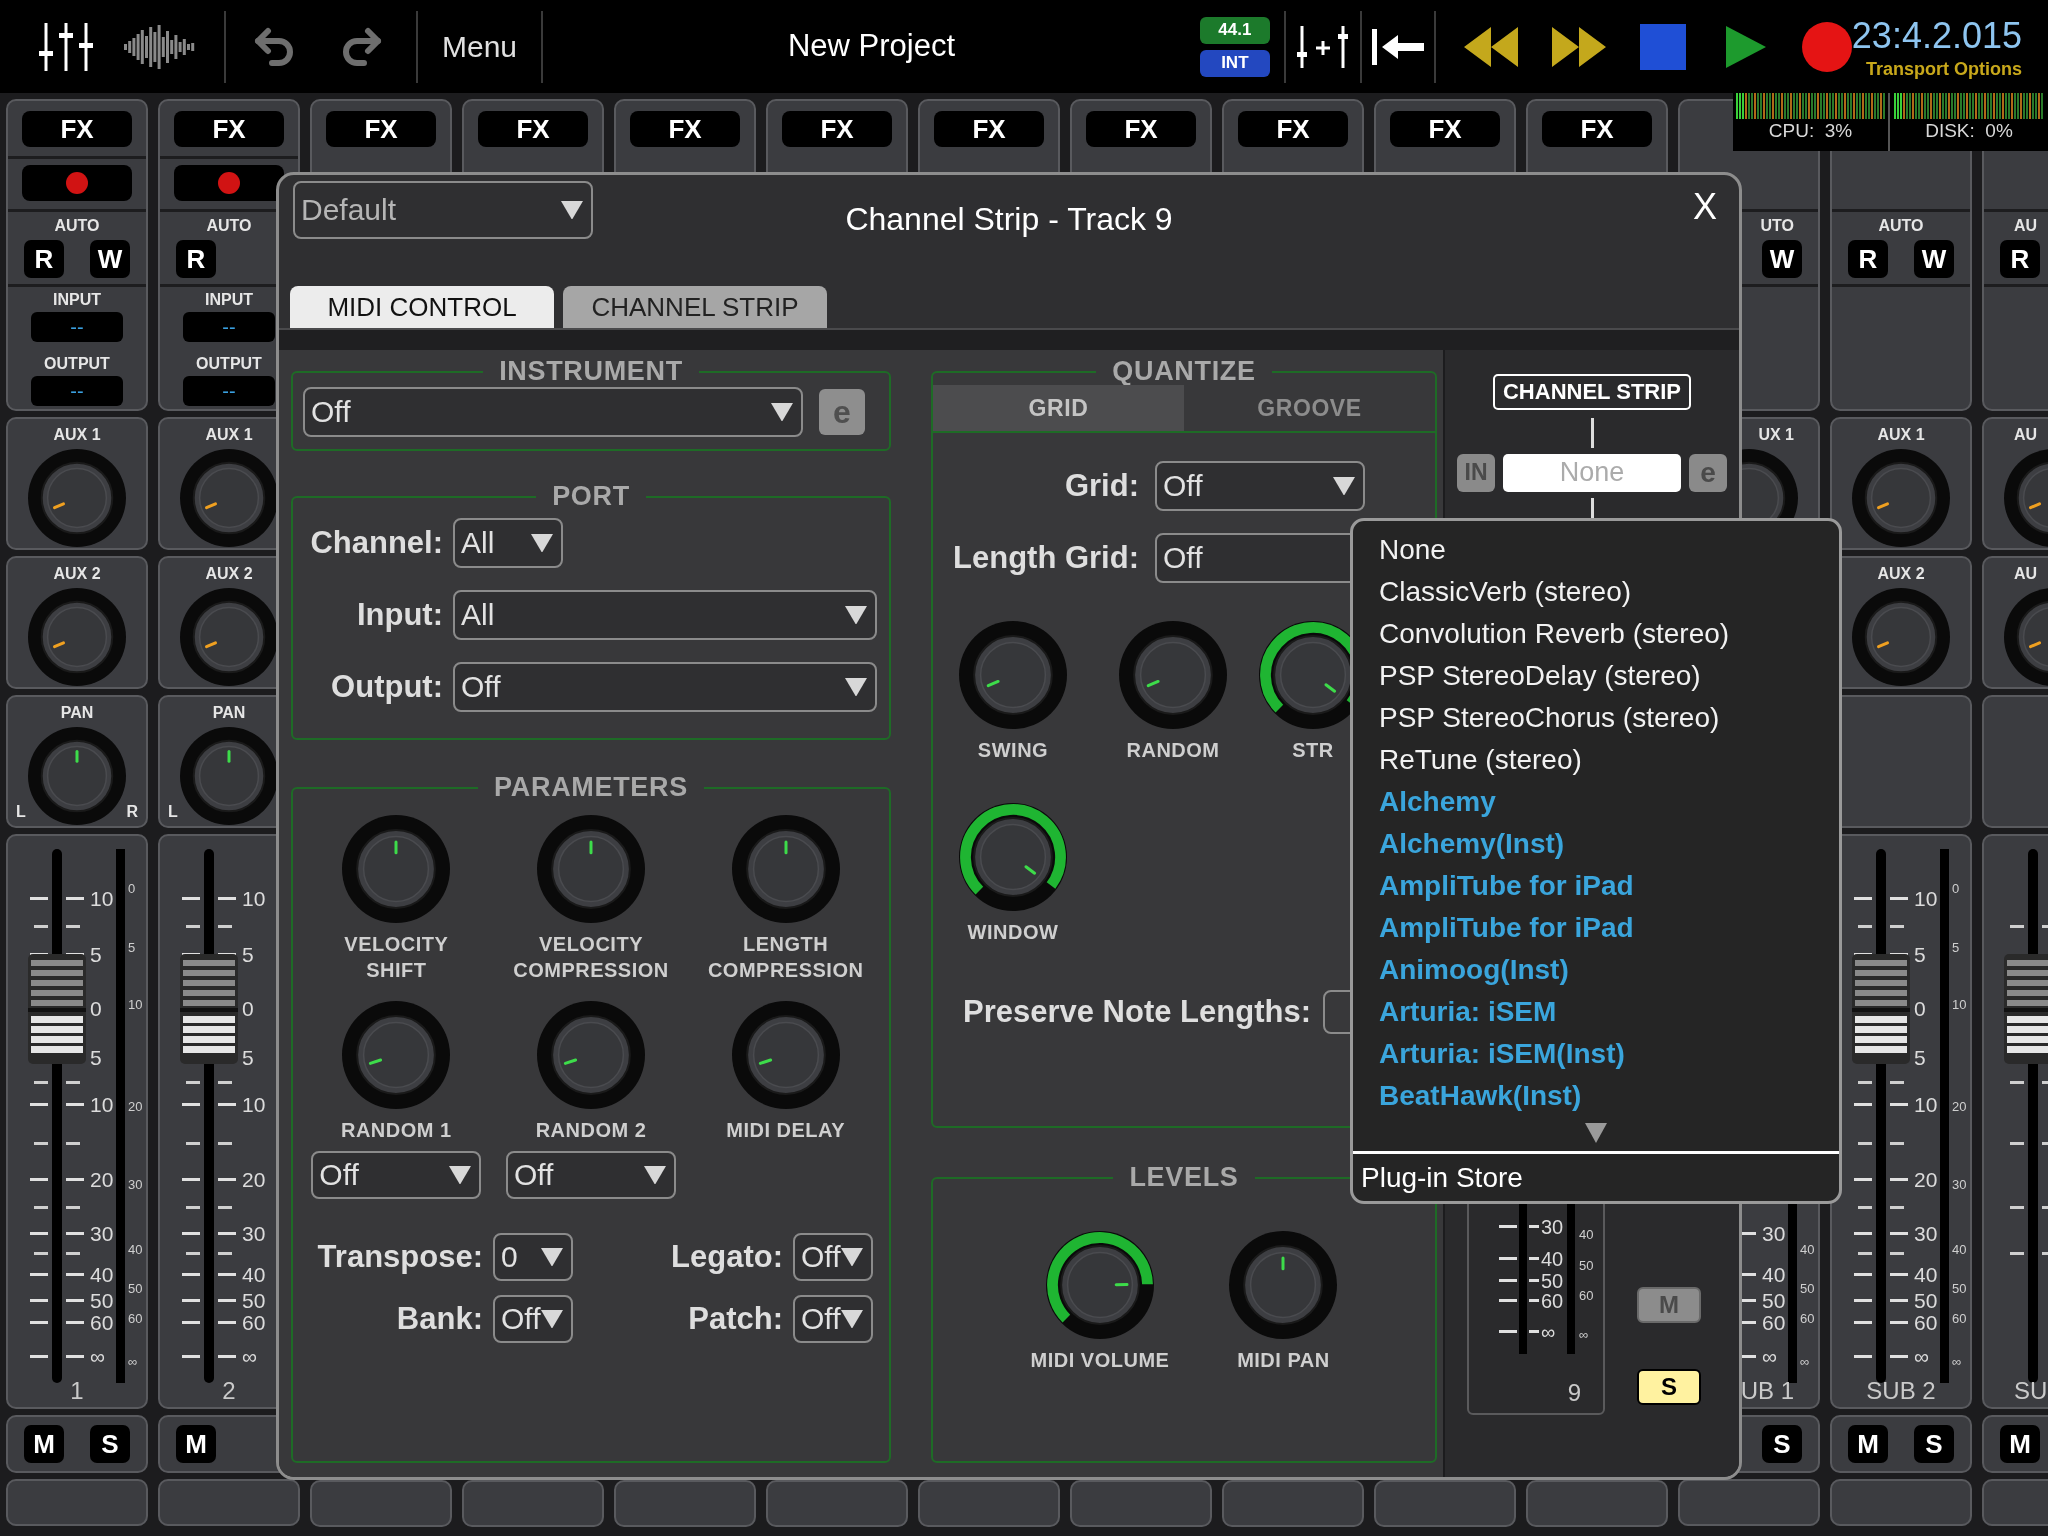 This screenshot has height=1536, width=2048. I want to click on menu-item: Alchemy, so click(1609, 802).